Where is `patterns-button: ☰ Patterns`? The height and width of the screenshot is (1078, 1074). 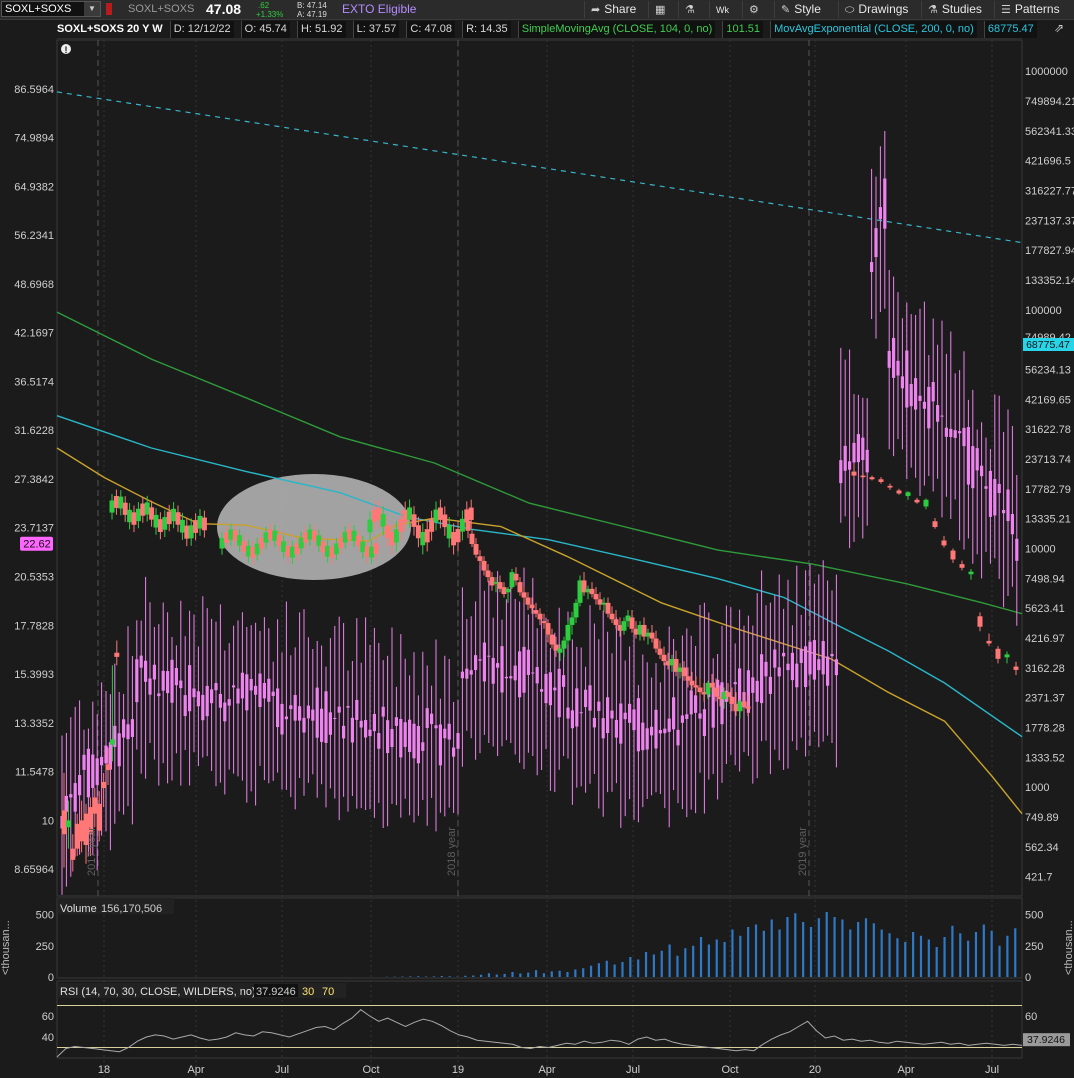 patterns-button: ☰ Patterns is located at coordinates (1034, 9).